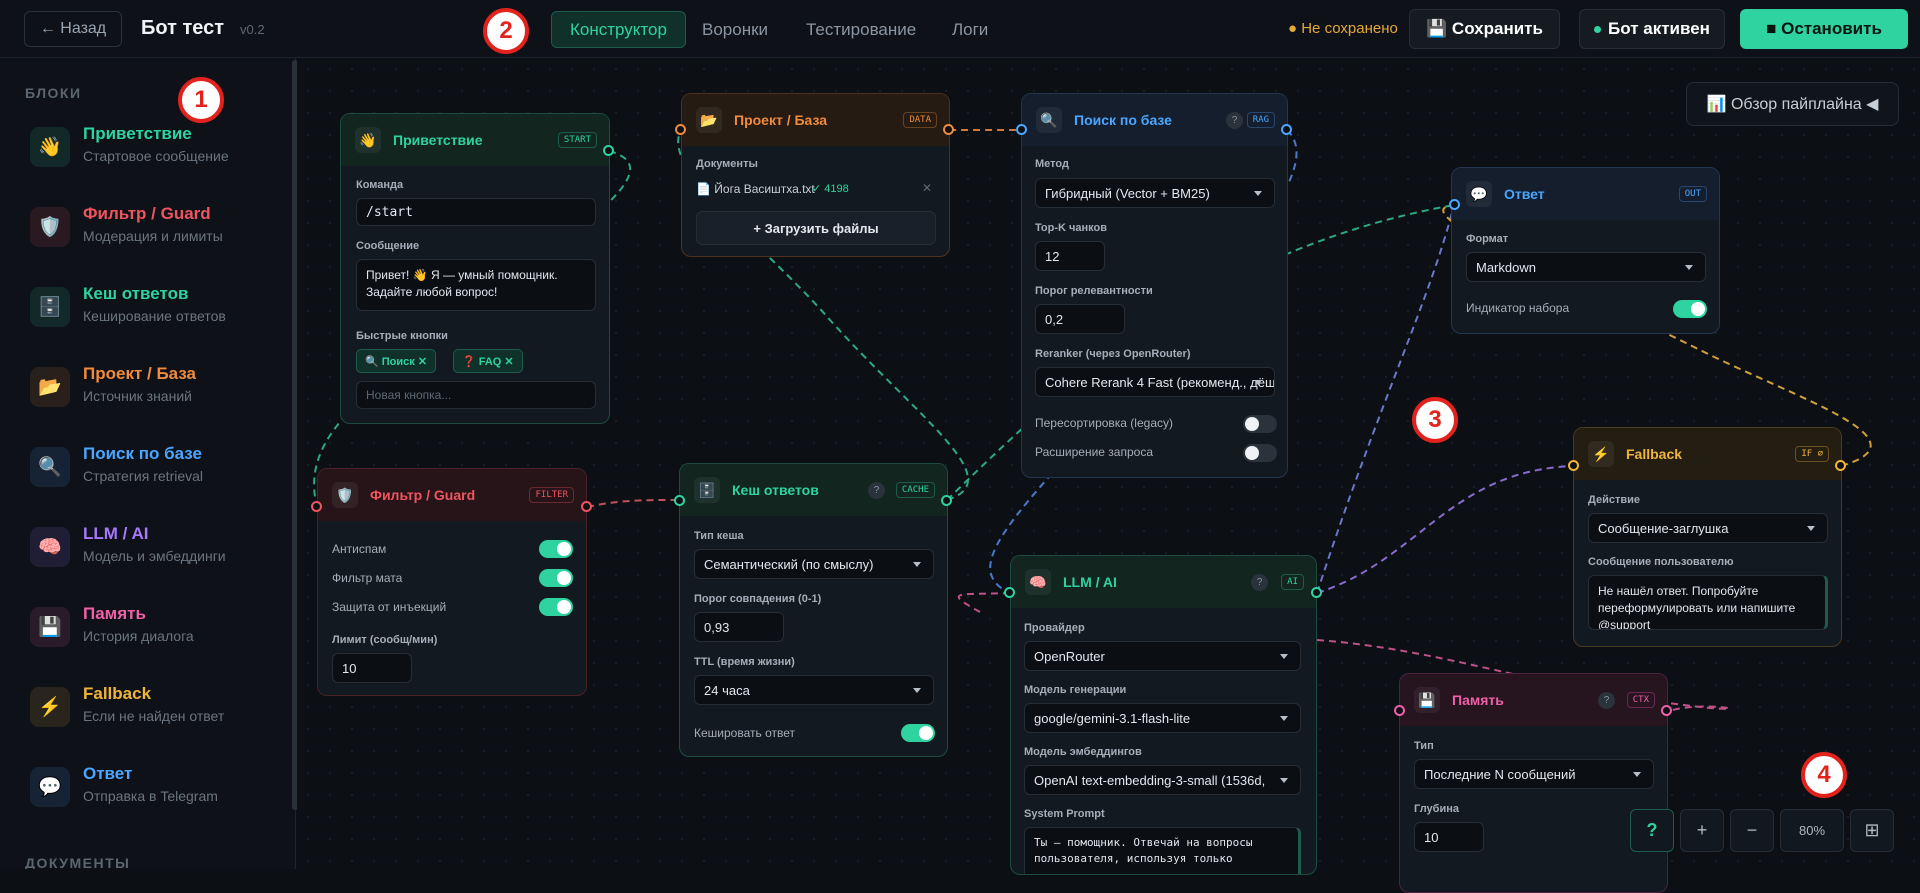 Image resolution: width=1920 pixels, height=893 pixels. I want to click on chip-search: 🔍 Поиск ✕, so click(396, 361).